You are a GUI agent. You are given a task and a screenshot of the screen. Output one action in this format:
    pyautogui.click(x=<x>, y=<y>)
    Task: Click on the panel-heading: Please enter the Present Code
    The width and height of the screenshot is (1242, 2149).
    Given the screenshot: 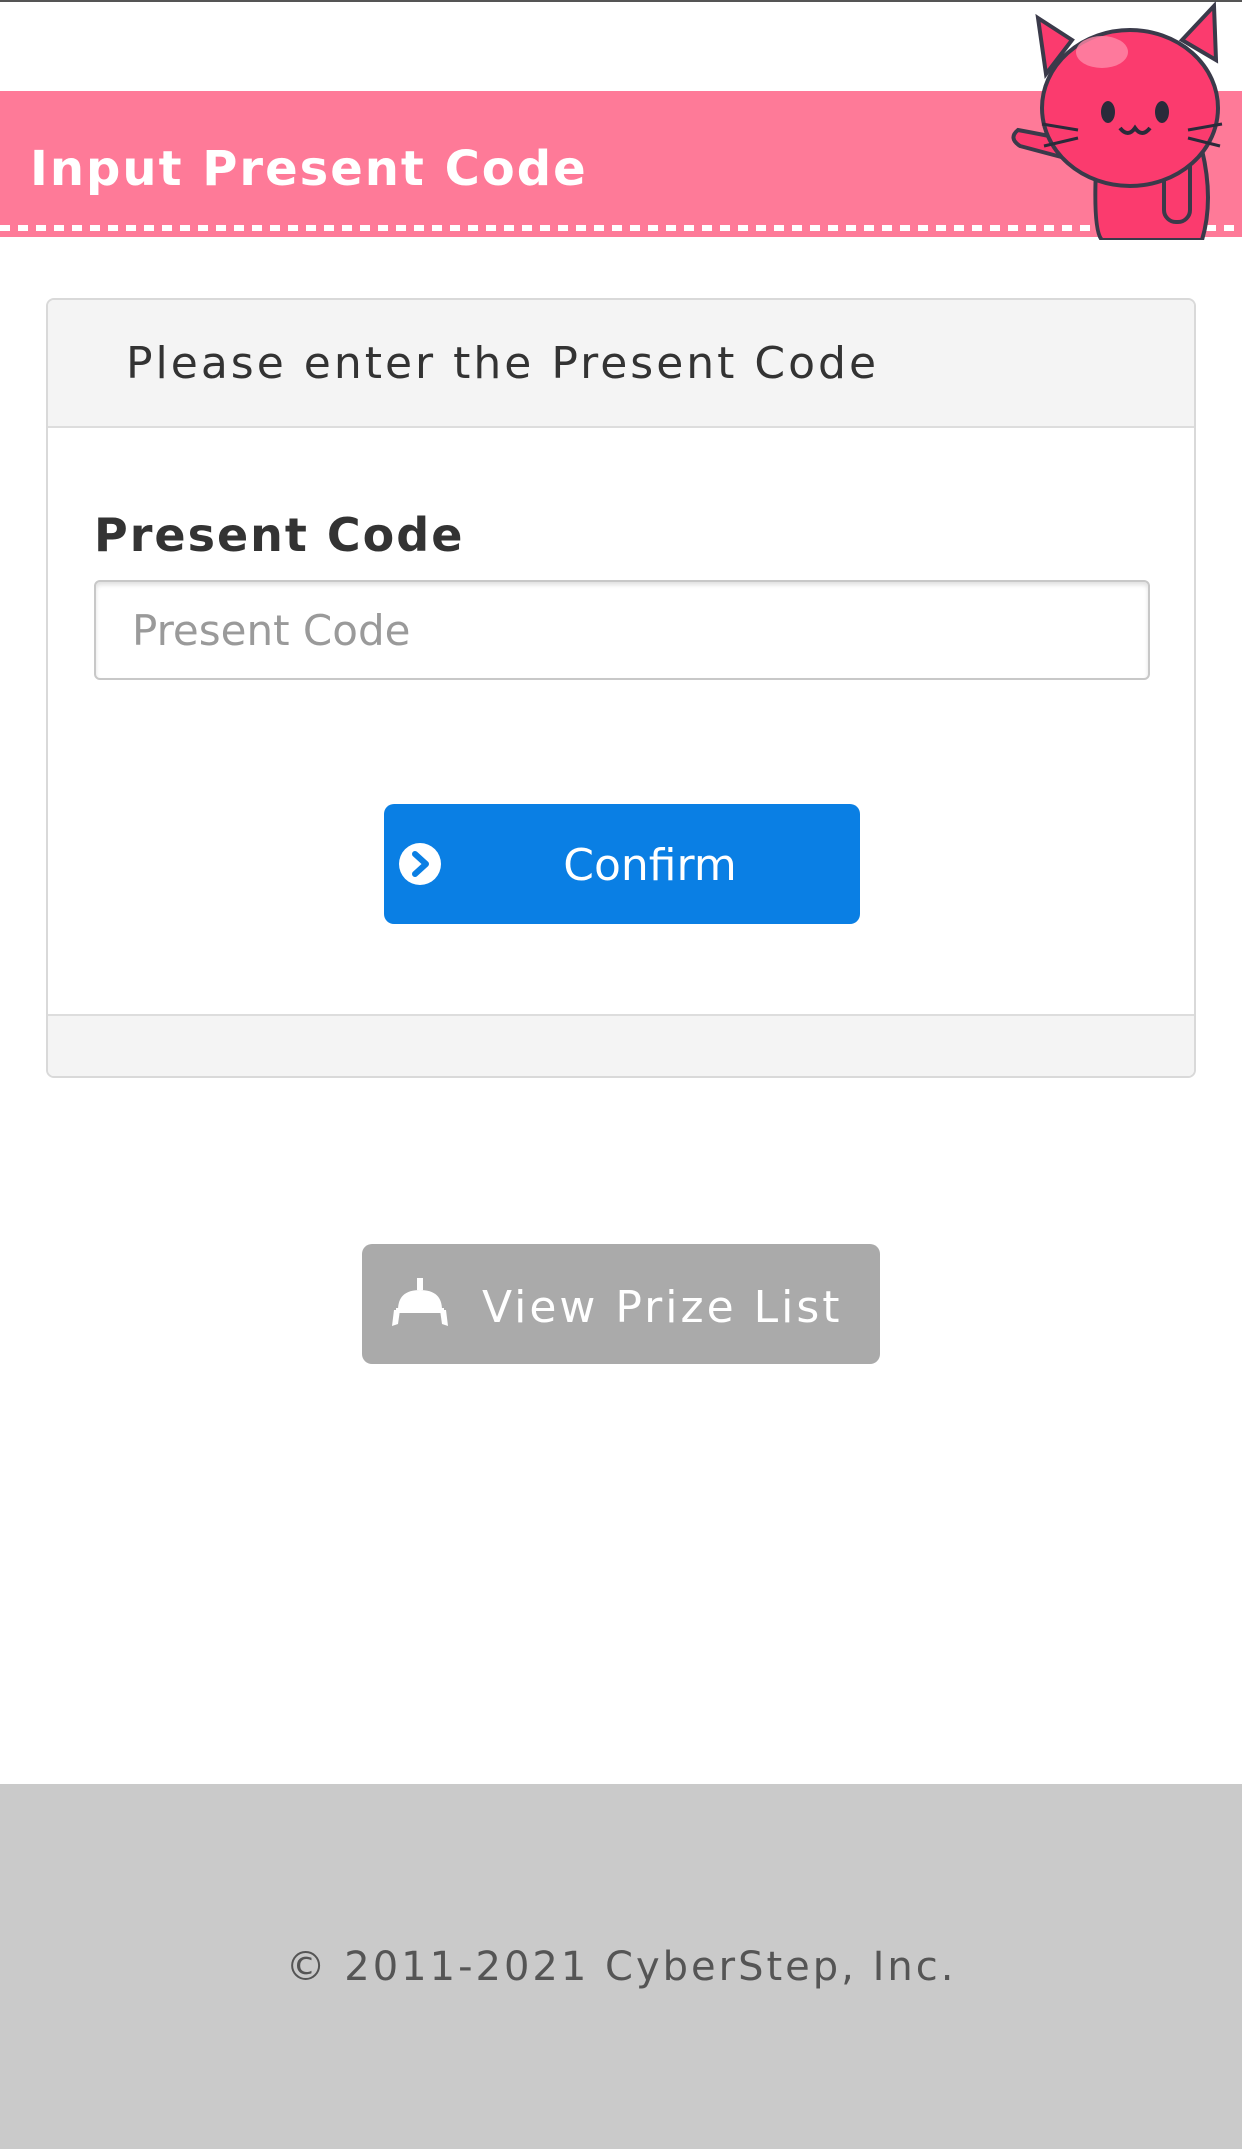 What is the action you would take?
    pyautogui.click(x=503, y=363)
    